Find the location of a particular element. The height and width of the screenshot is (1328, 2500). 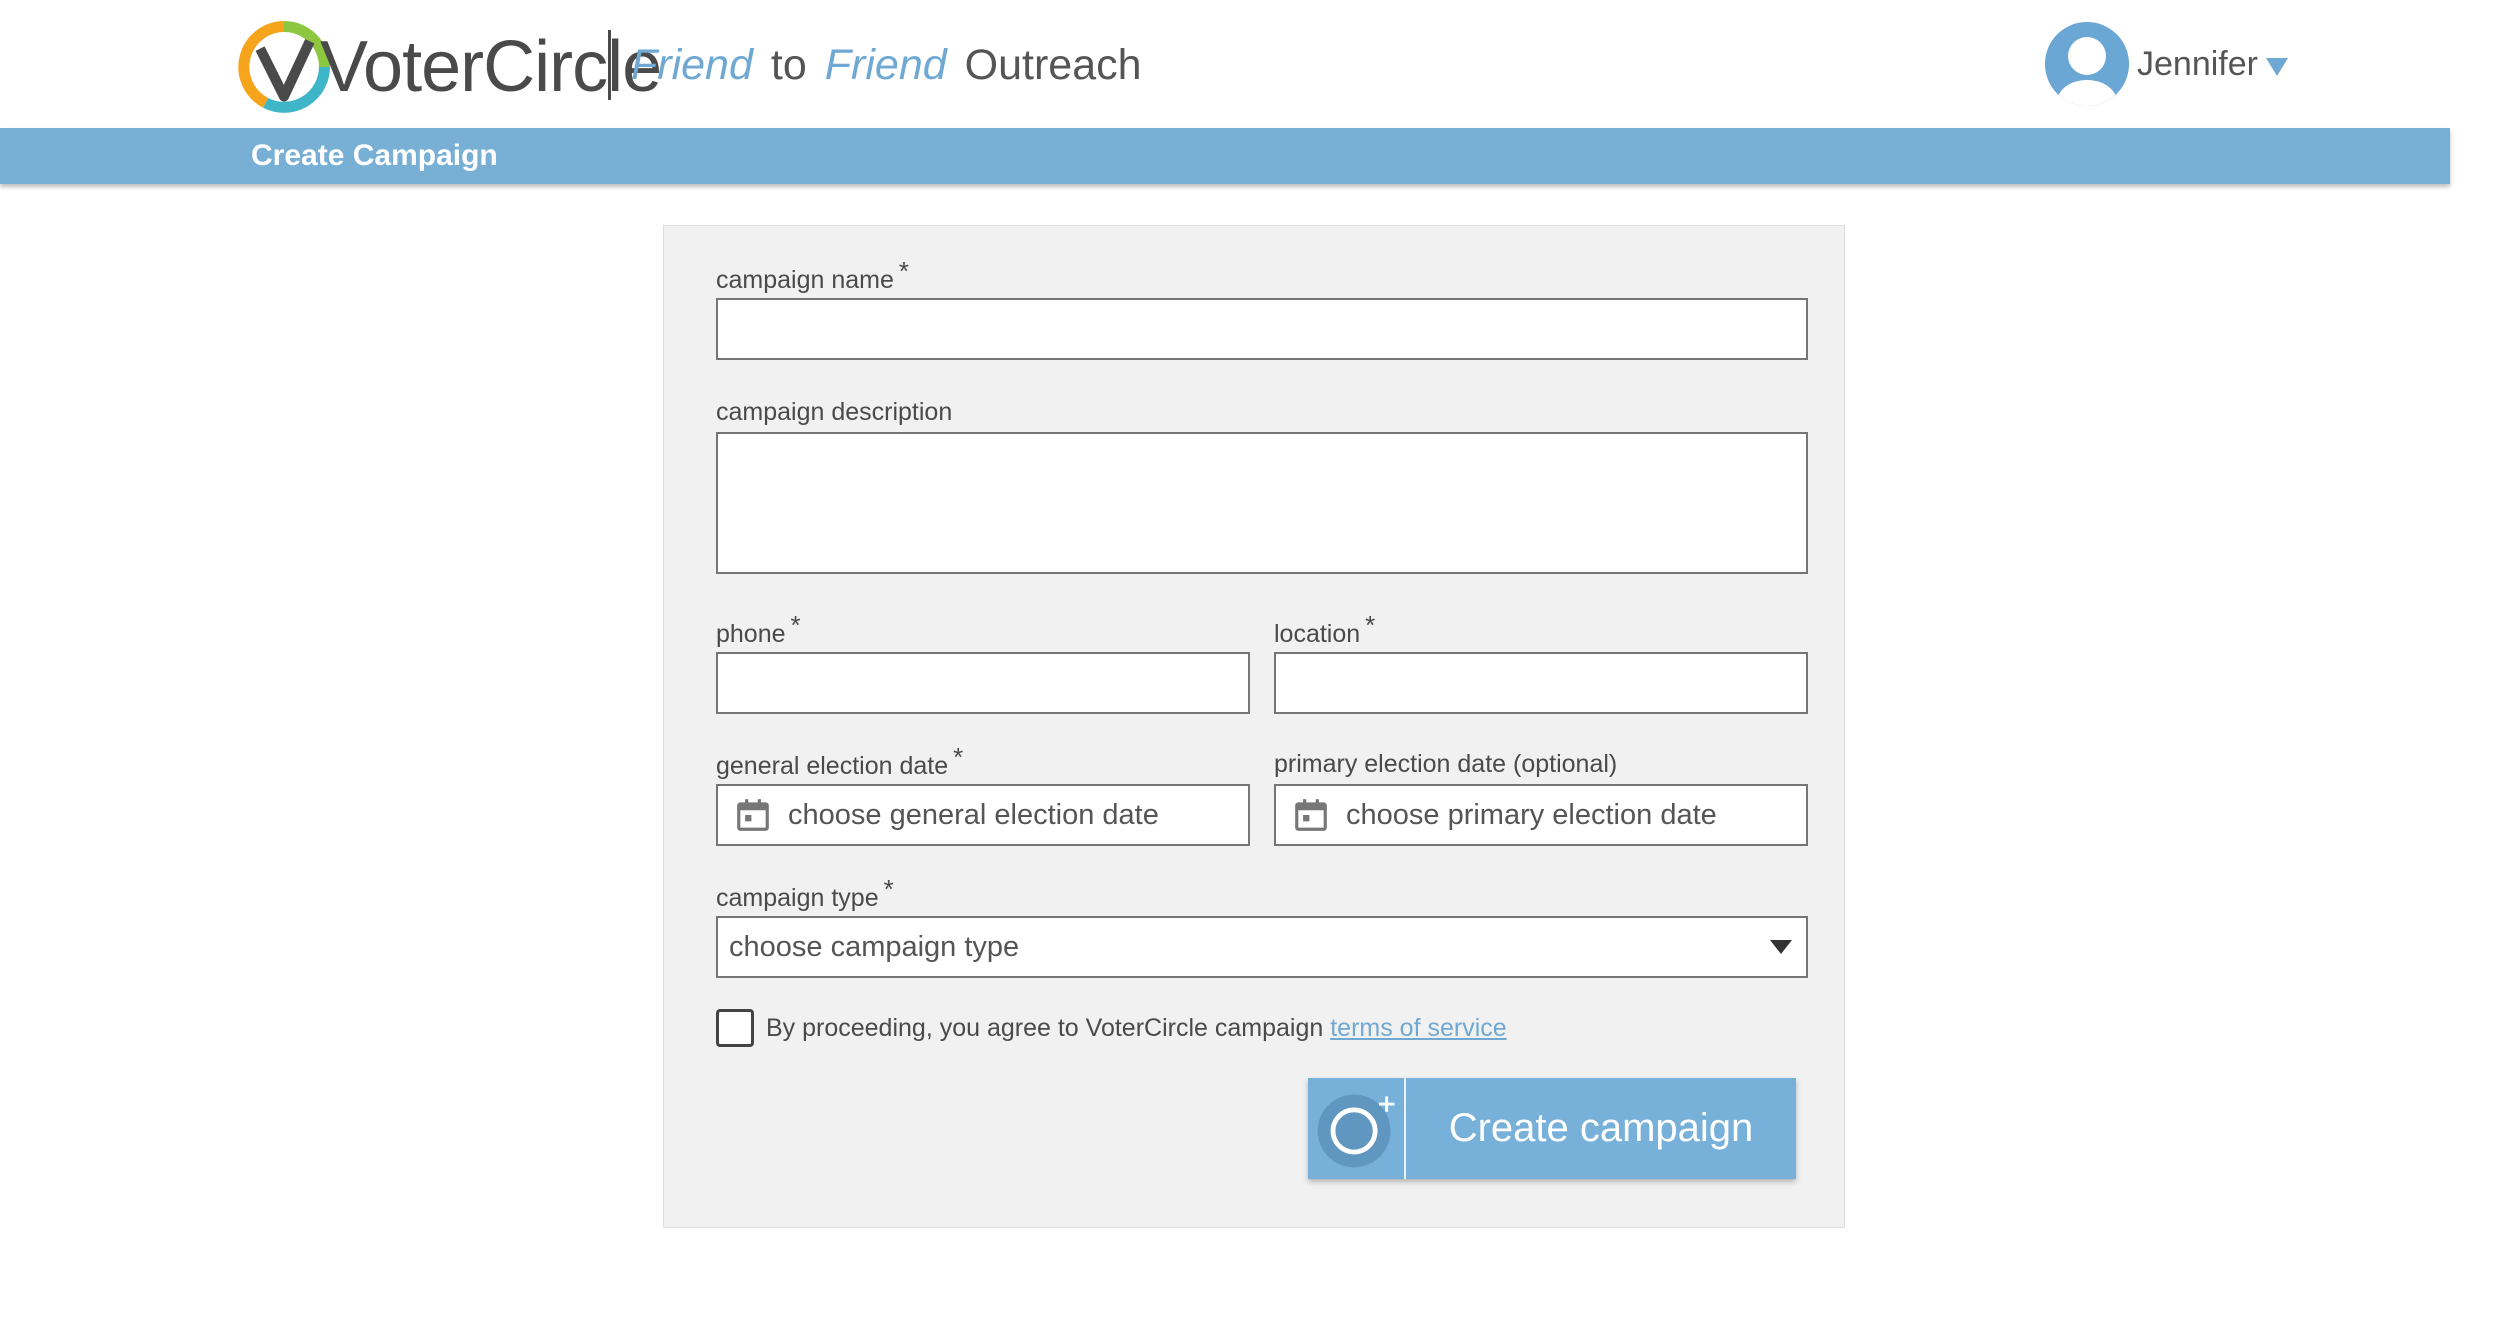

location-field is located at coordinates (1541, 683).